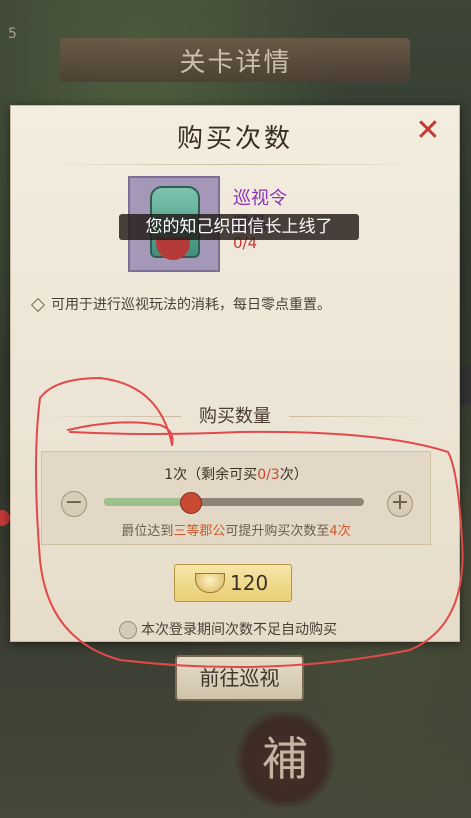 Image resolution: width=471 pixels, height=818 pixels. Describe the element at coordinates (234, 139) in the screenshot. I see `dialog-title: 购买次数` at that location.